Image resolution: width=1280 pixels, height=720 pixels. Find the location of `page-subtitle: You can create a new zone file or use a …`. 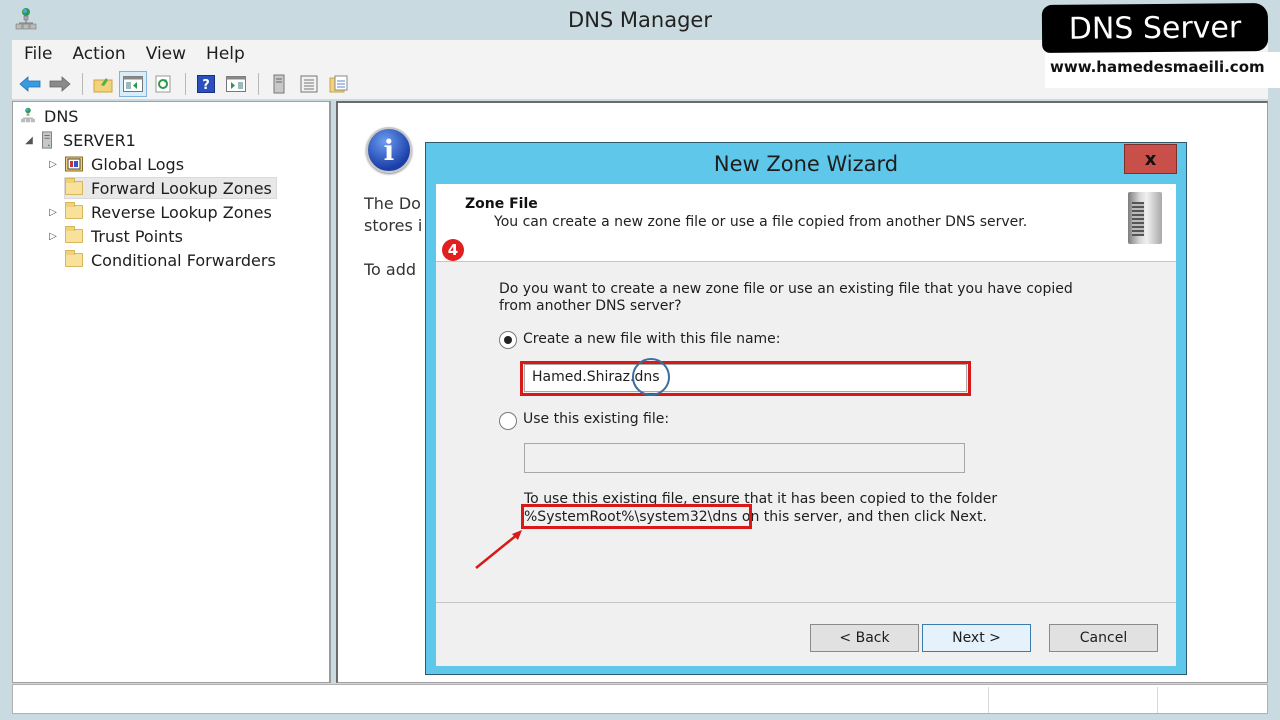

page-subtitle: You can create a new zone file or use a … is located at coordinates (761, 222).